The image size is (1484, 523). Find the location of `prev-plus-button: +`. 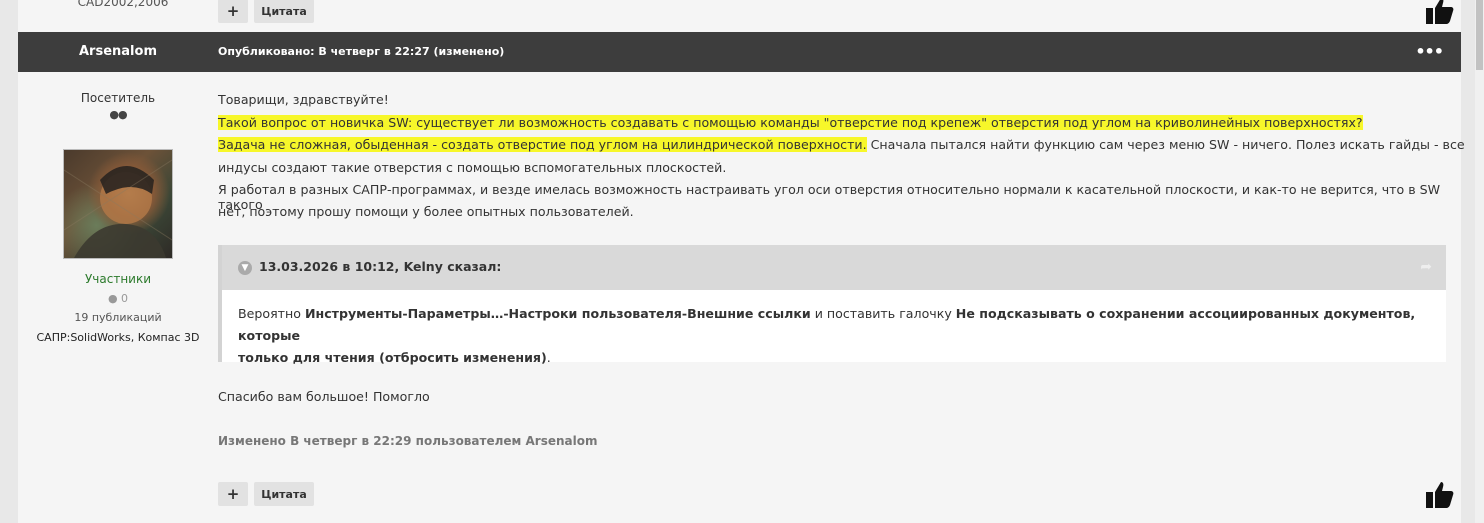

prev-plus-button: + is located at coordinates (233, 11).